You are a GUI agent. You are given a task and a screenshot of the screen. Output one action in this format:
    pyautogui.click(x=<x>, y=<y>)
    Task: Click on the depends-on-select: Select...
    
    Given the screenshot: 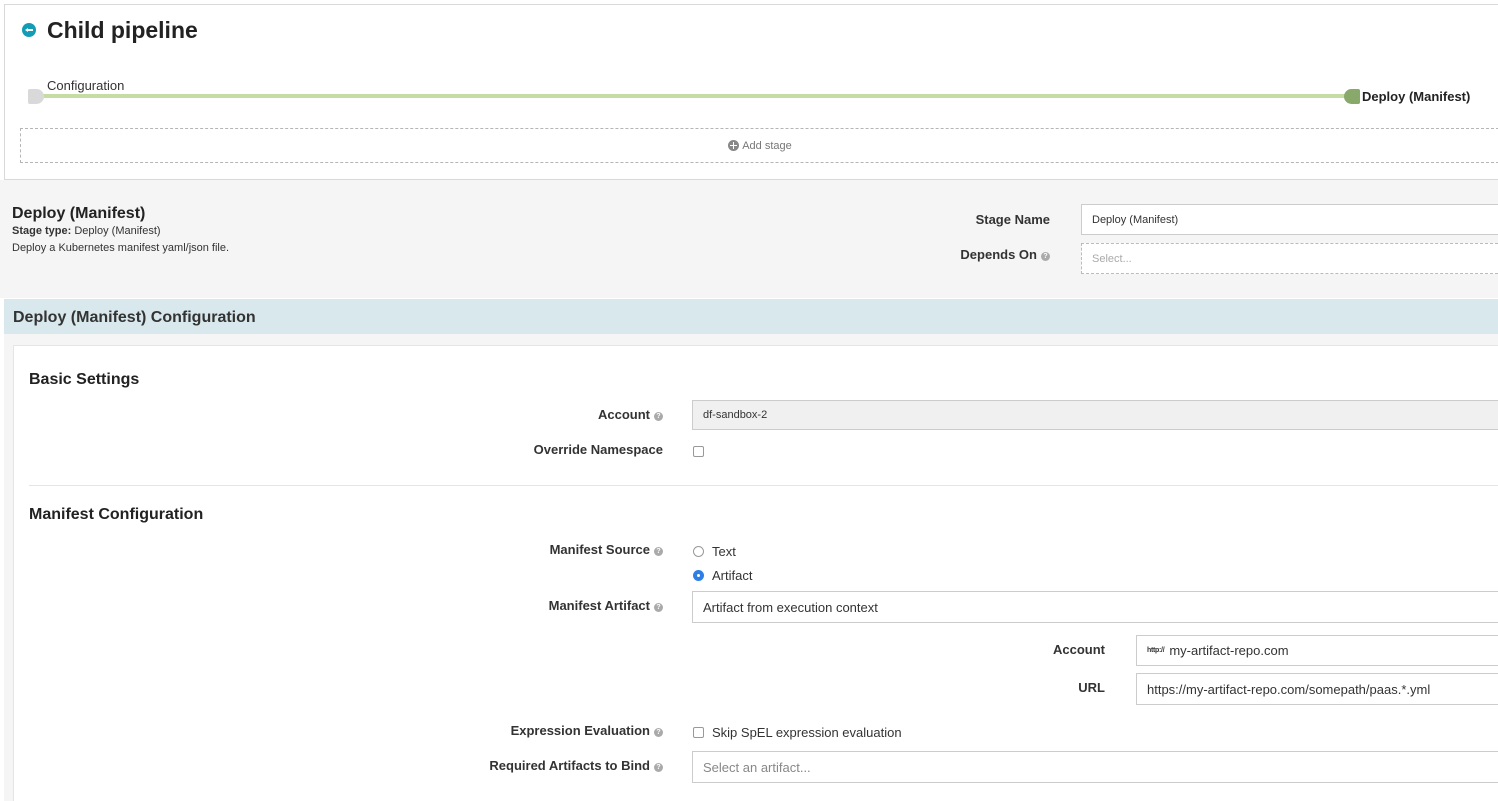 What is the action you would take?
    pyautogui.click(x=1289, y=258)
    